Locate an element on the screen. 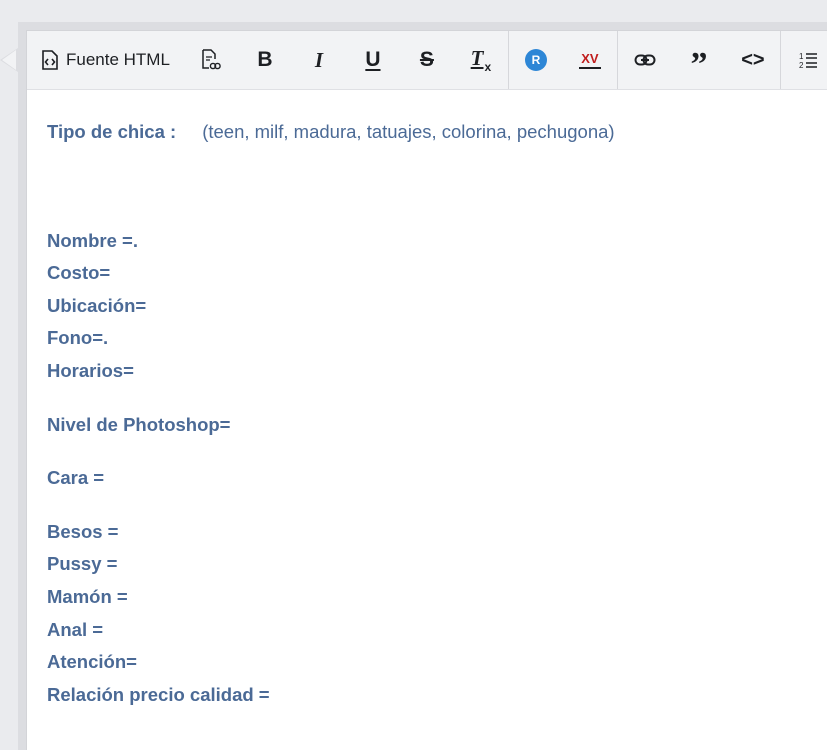 This screenshot has height=750, width=827. italic-icon: I is located at coordinates (319, 59).